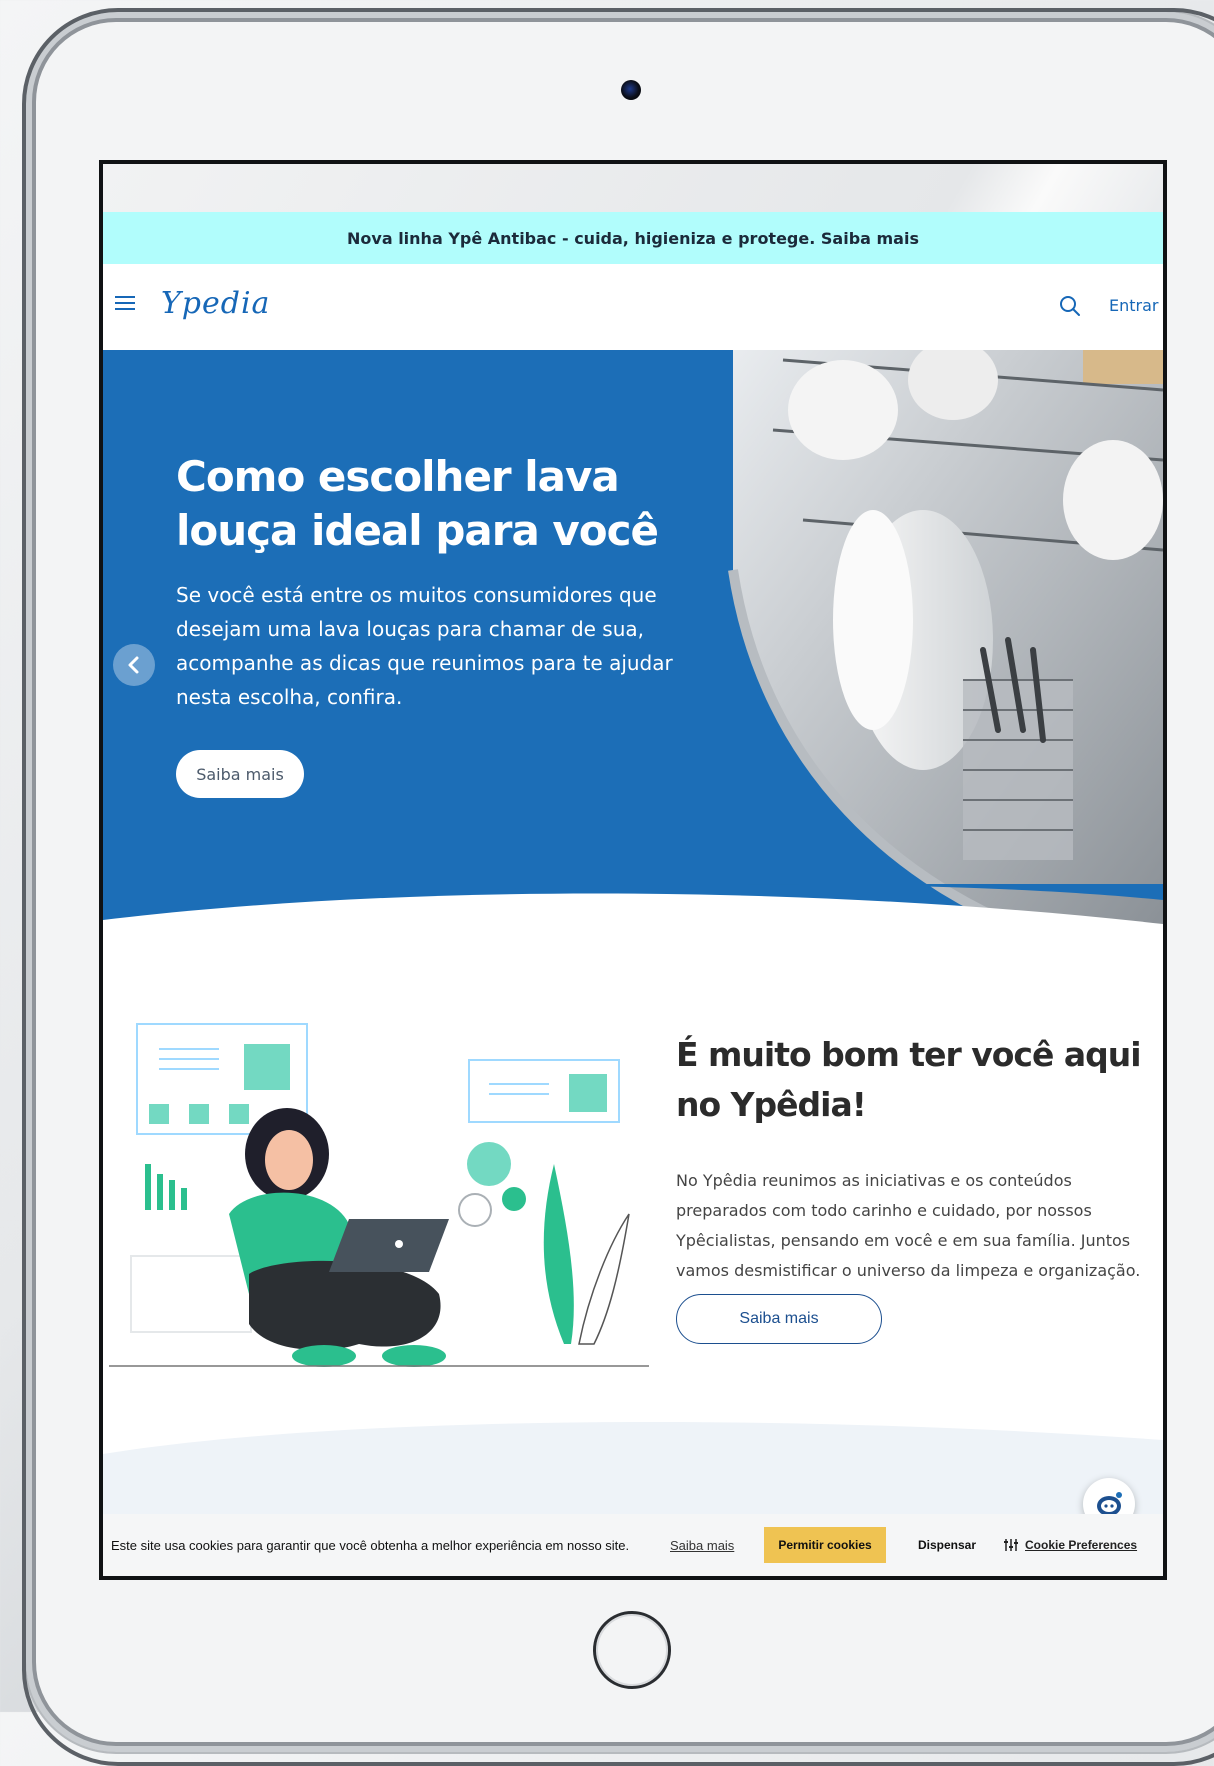 The height and width of the screenshot is (1766, 1214). I want to click on status-strip, so click(633, 188).